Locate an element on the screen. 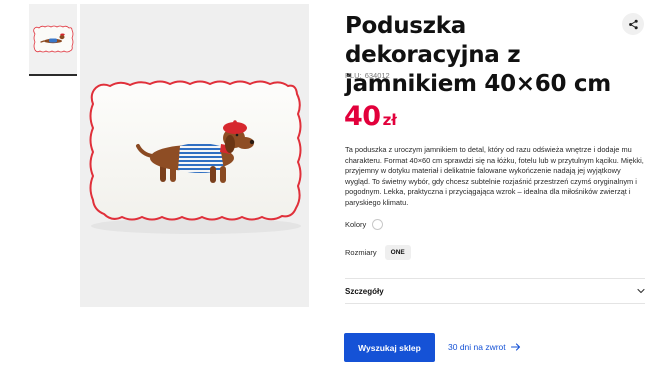 This screenshot has height=382, width=664. price-currency: zł is located at coordinates (389, 120).